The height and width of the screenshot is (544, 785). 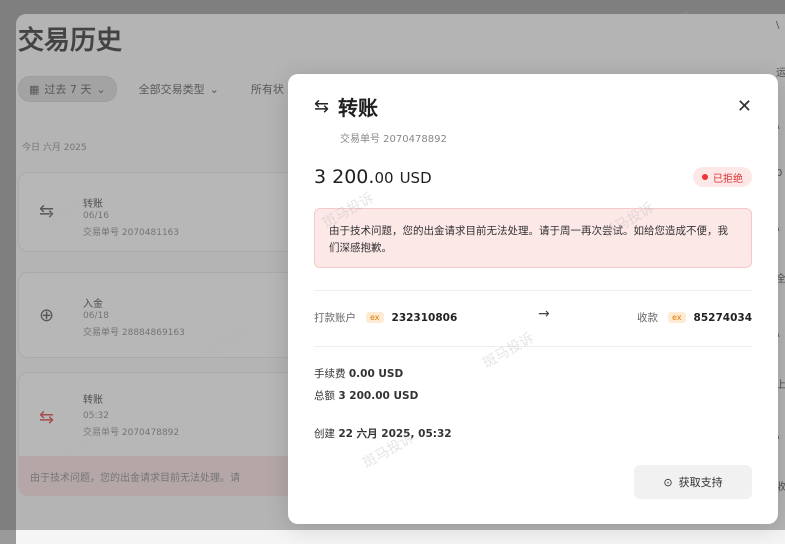 What do you see at coordinates (415, 178) in the screenshot?
I see `amount-unit: USD` at bounding box center [415, 178].